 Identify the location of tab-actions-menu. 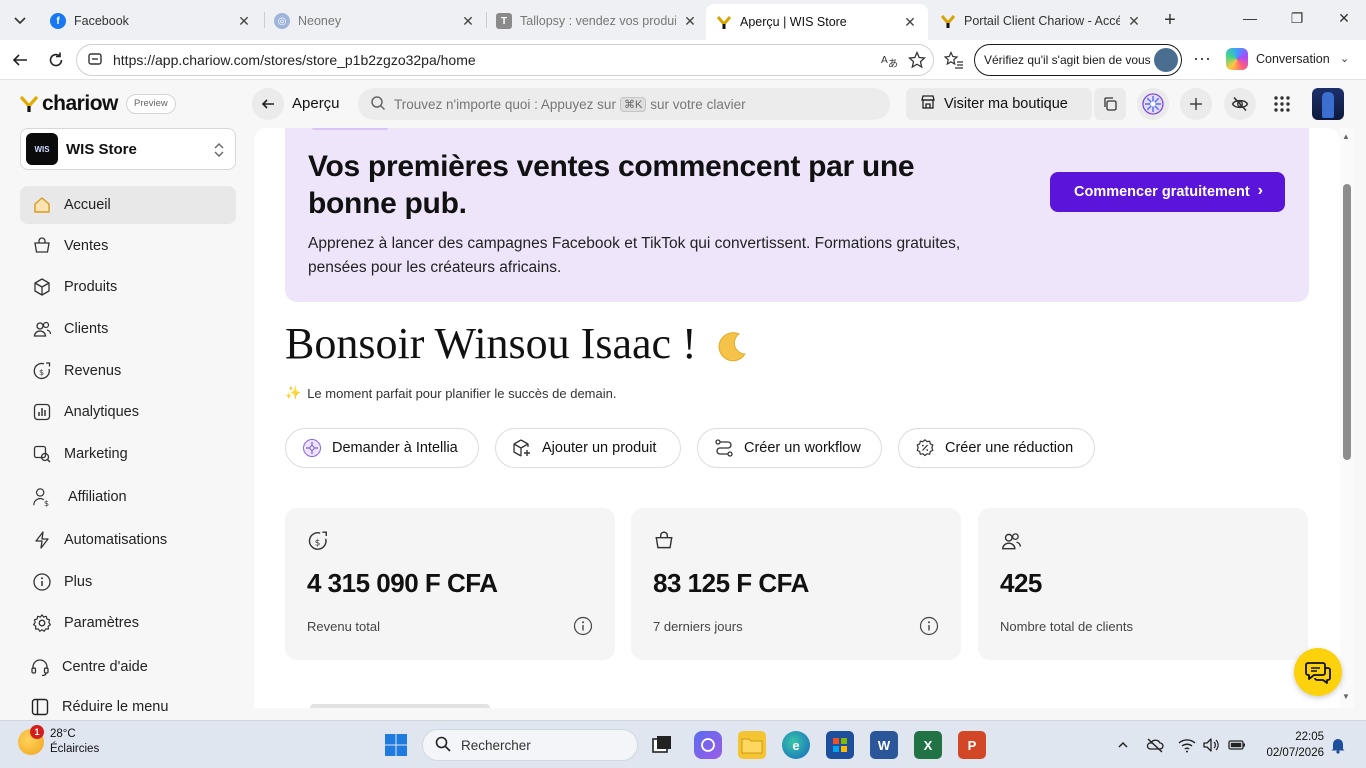
(20, 20).